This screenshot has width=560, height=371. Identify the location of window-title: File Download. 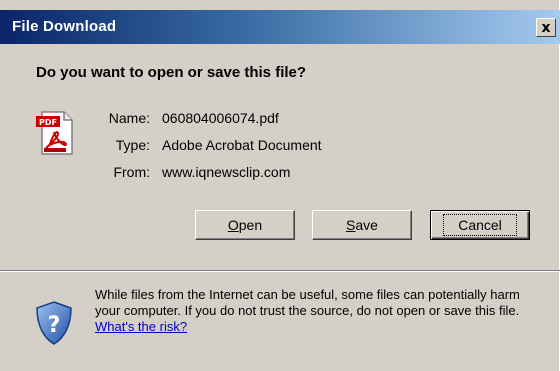
(64, 26).